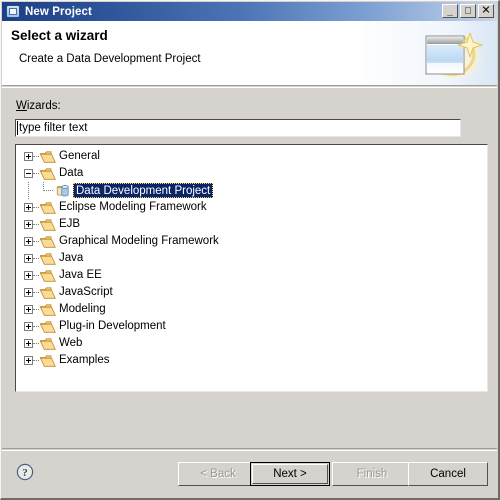 This screenshot has width=500, height=500. Describe the element at coordinates (251, 326) in the screenshot. I see `tree-item-plug-in-development: Plug-in Development` at that location.